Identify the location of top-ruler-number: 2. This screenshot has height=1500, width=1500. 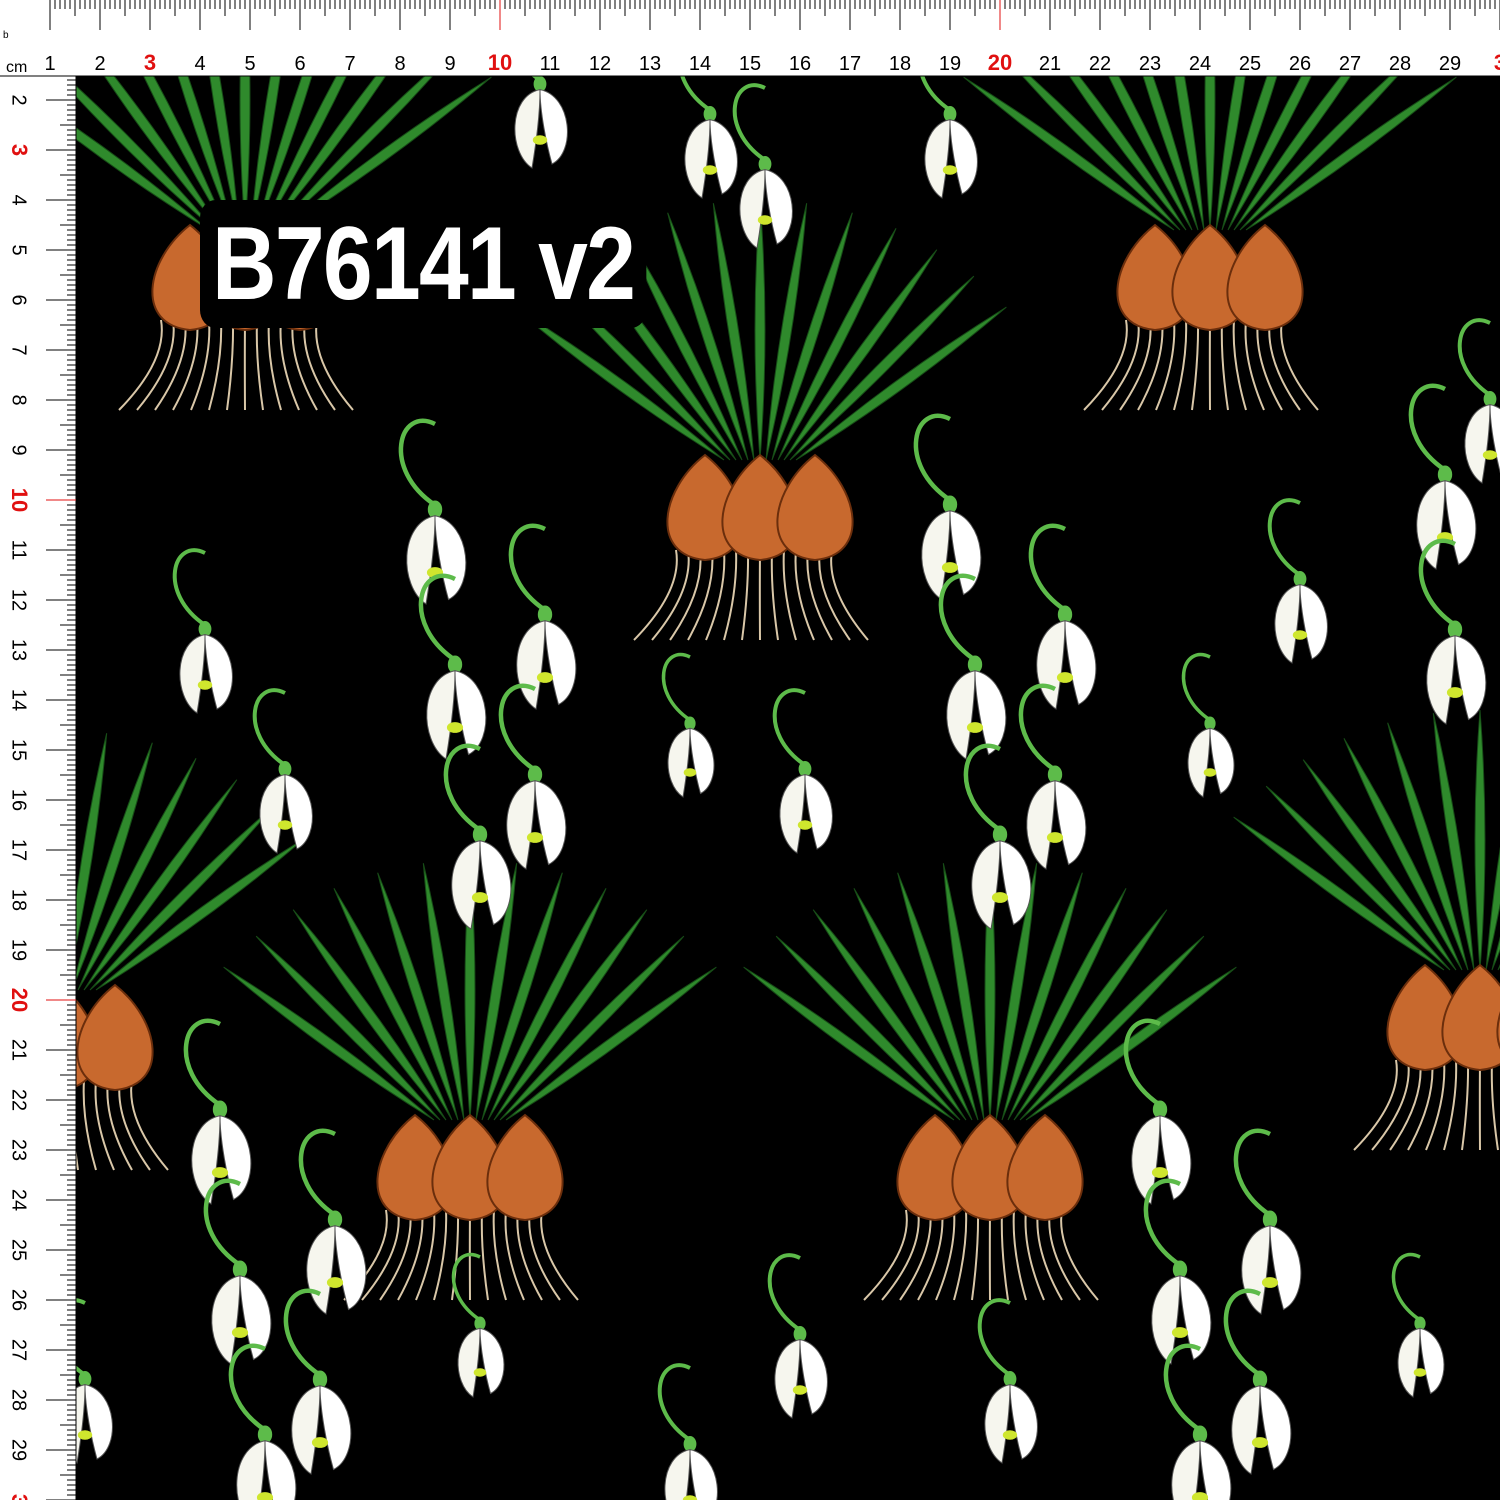
(99, 64).